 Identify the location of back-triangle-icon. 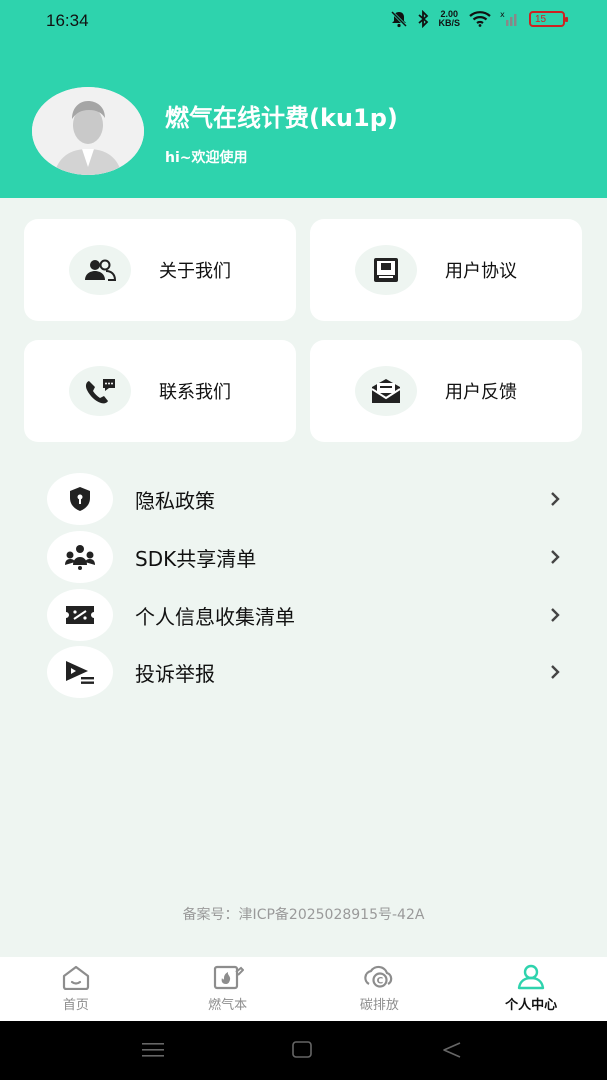
(452, 1050).